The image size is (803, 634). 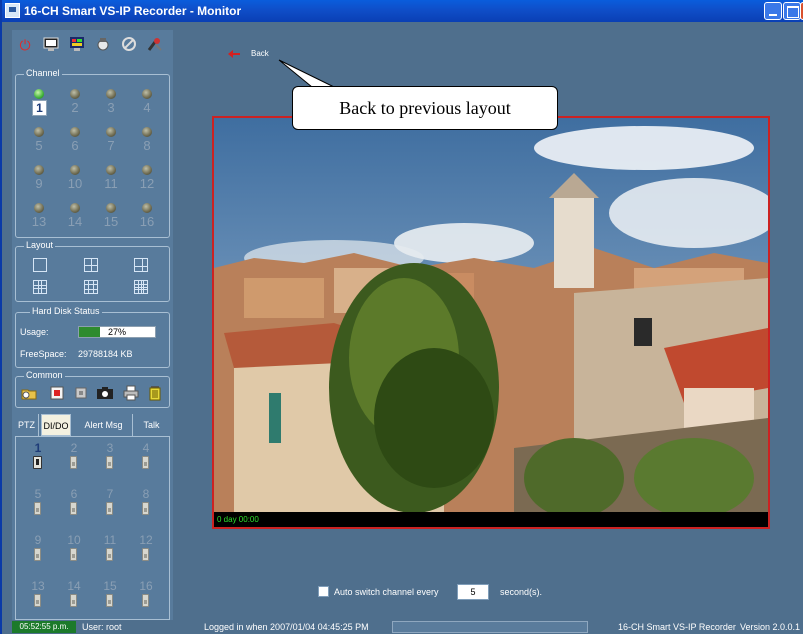 I want to click on dido-channel: 10, so click(x=74, y=552).